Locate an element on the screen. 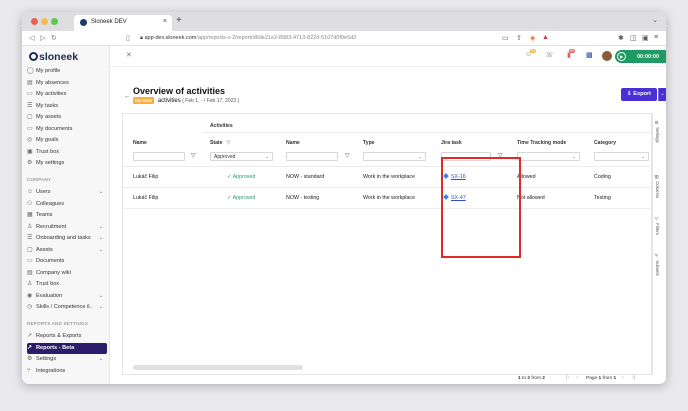 The width and height of the screenshot is (688, 411). screenshot-icon: ▭ is located at coordinates (505, 38).